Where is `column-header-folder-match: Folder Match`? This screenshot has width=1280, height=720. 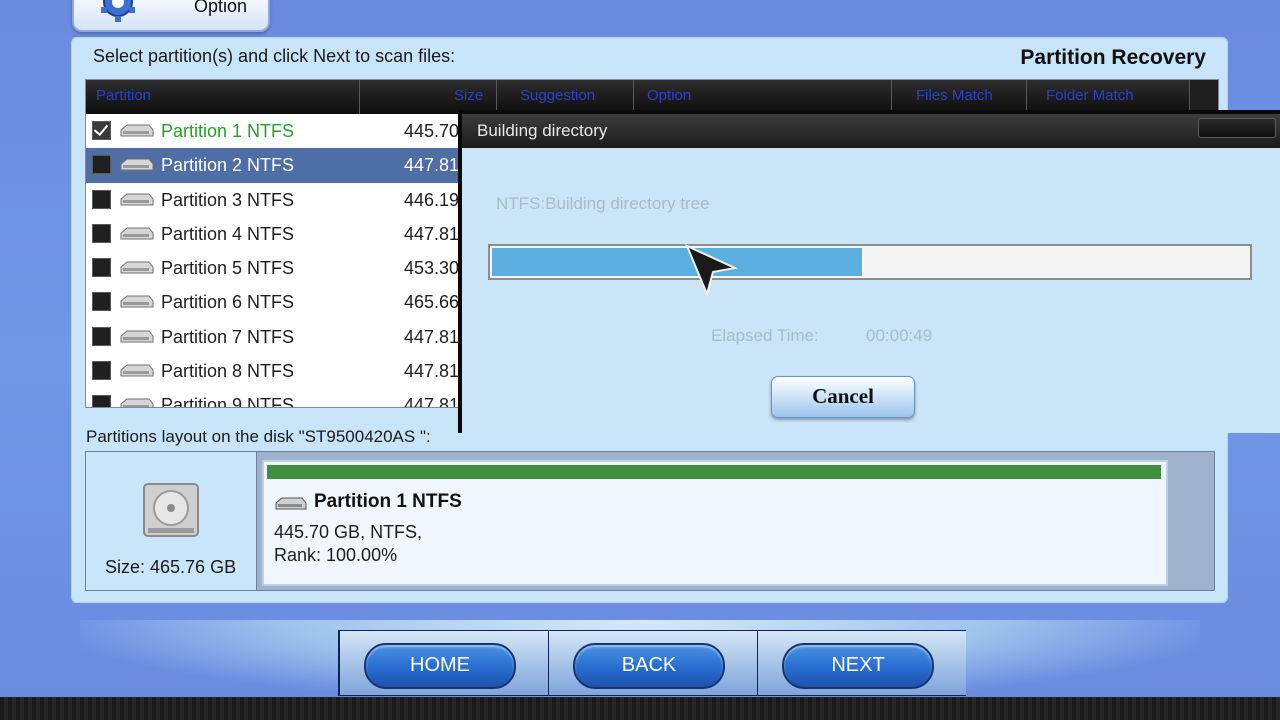
column-header-folder-match: Folder Match is located at coordinates (1090, 95).